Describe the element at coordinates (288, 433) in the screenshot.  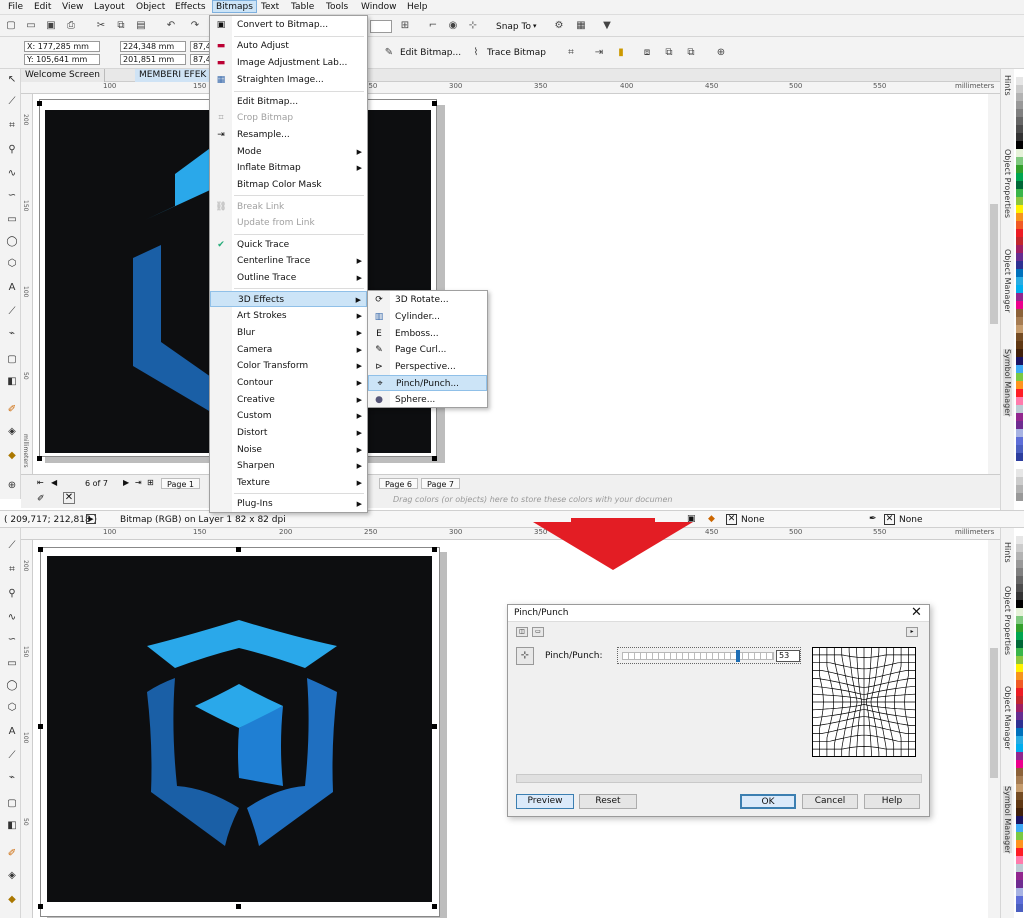
I see `menu-item-distort: Distort ▶` at that location.